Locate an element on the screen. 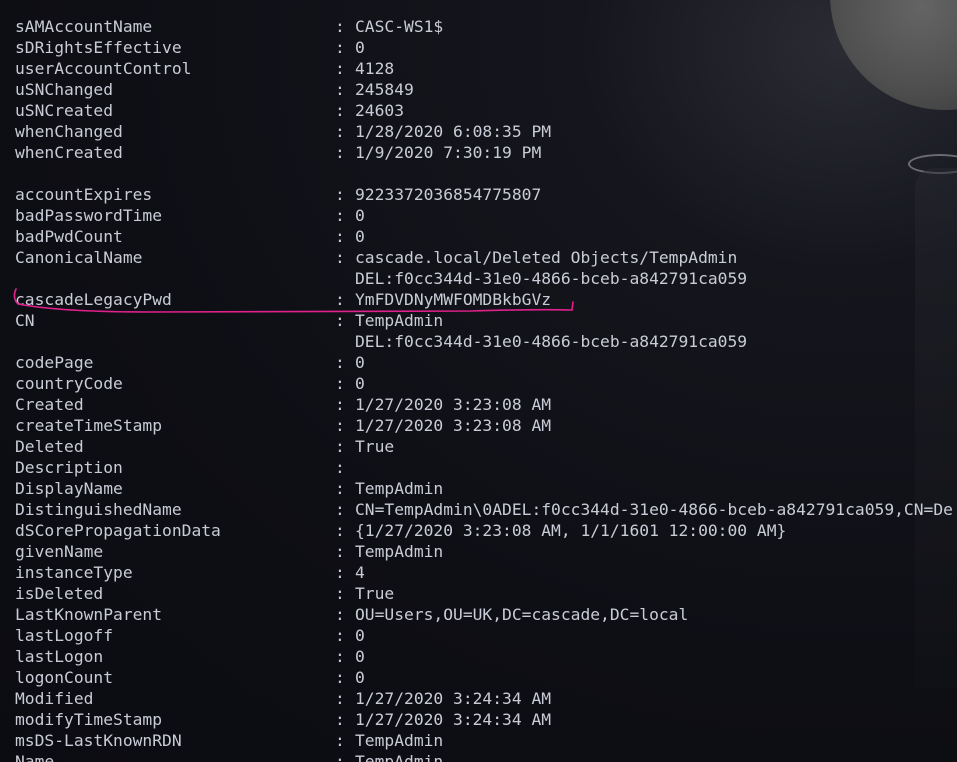 Image resolution: width=957 pixels, height=762 pixels. property-name: logonCount is located at coordinates (64, 677).